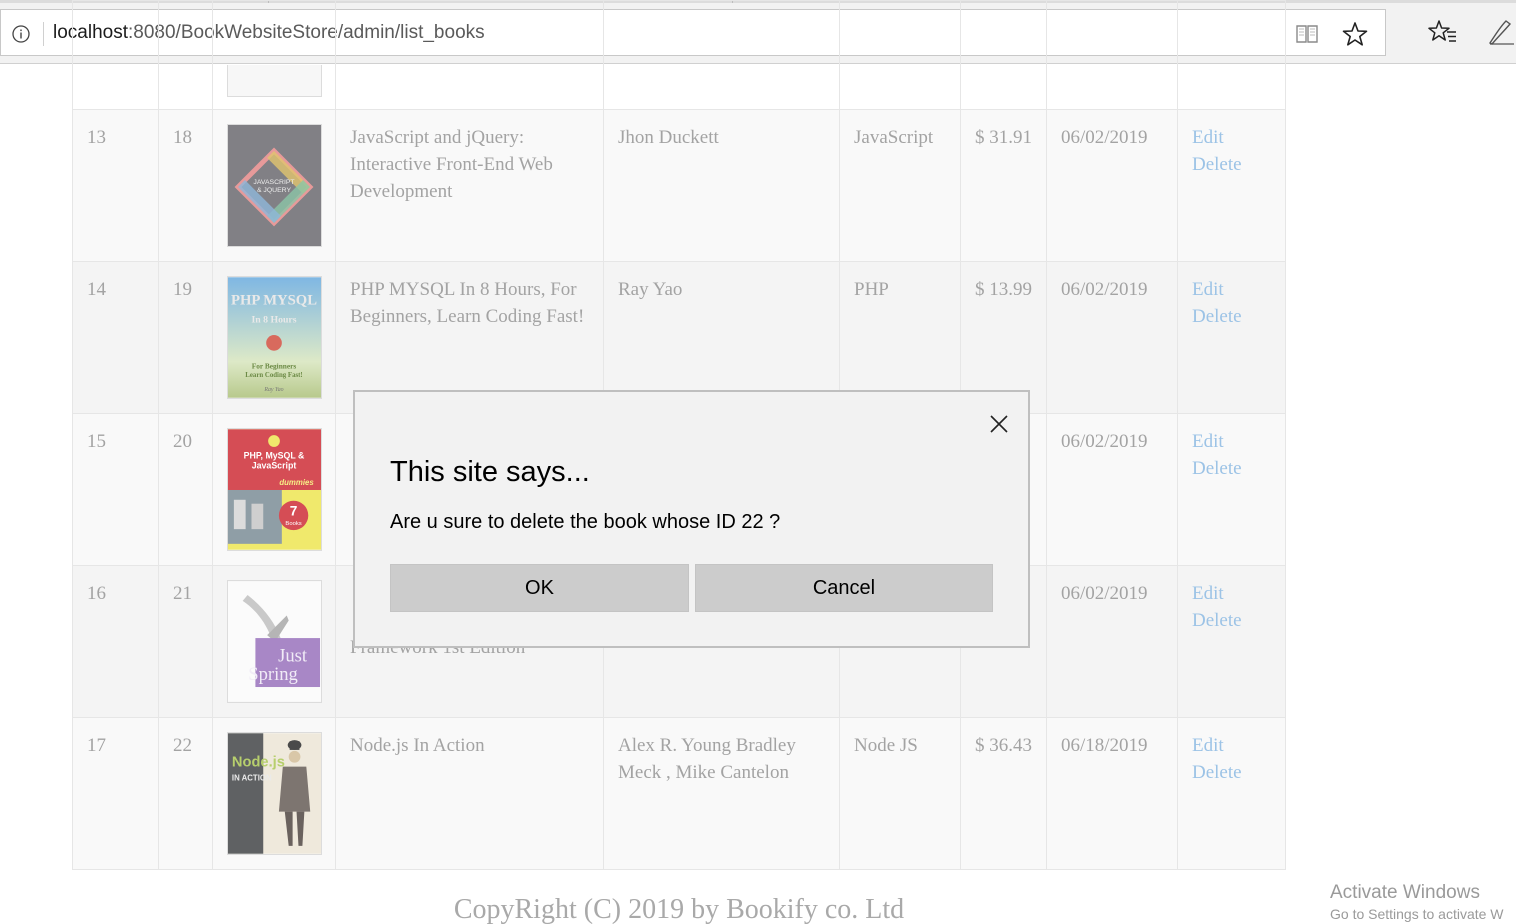 Image resolution: width=1516 pixels, height=924 pixels. I want to click on svg-text: & JQUERY, so click(274, 190).